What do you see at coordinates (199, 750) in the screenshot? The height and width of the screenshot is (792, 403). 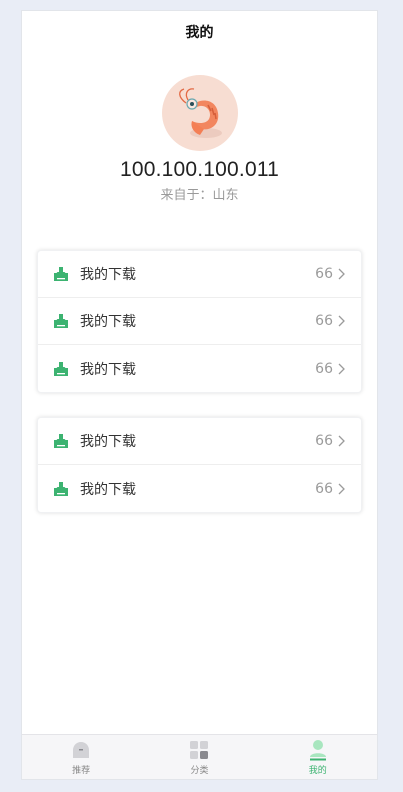 I see `category-icon` at bounding box center [199, 750].